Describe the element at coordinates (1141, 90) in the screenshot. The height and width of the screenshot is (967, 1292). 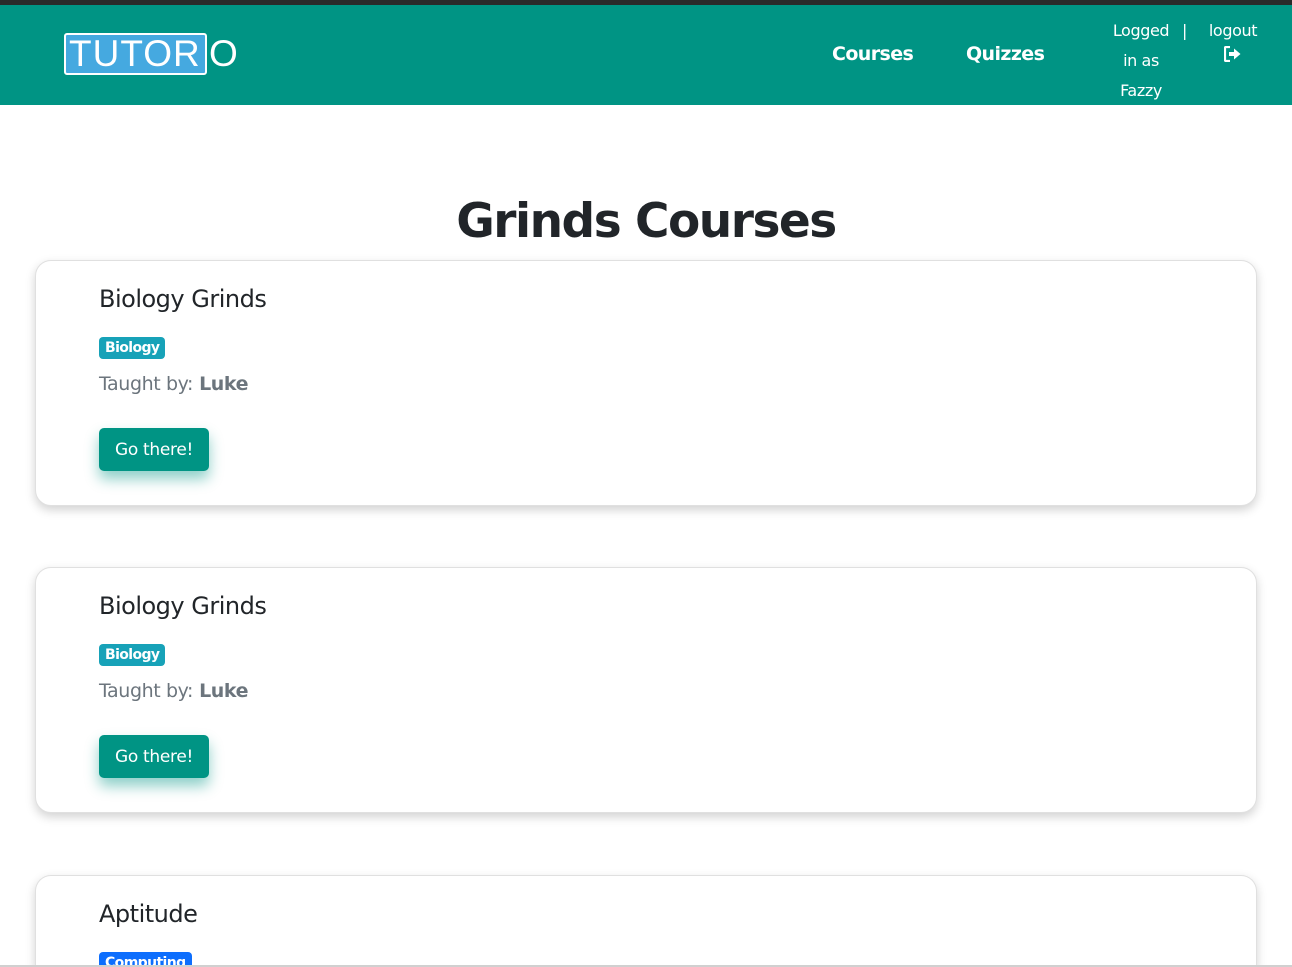
I see `logged-in-username: Fazzy` at that location.